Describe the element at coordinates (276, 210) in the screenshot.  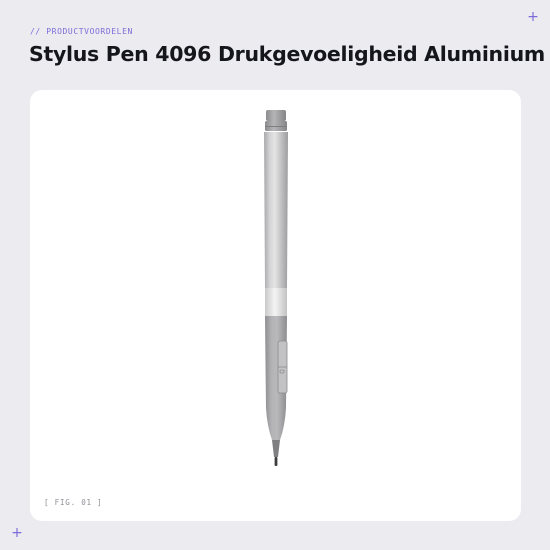
I see `pen-barrel` at that location.